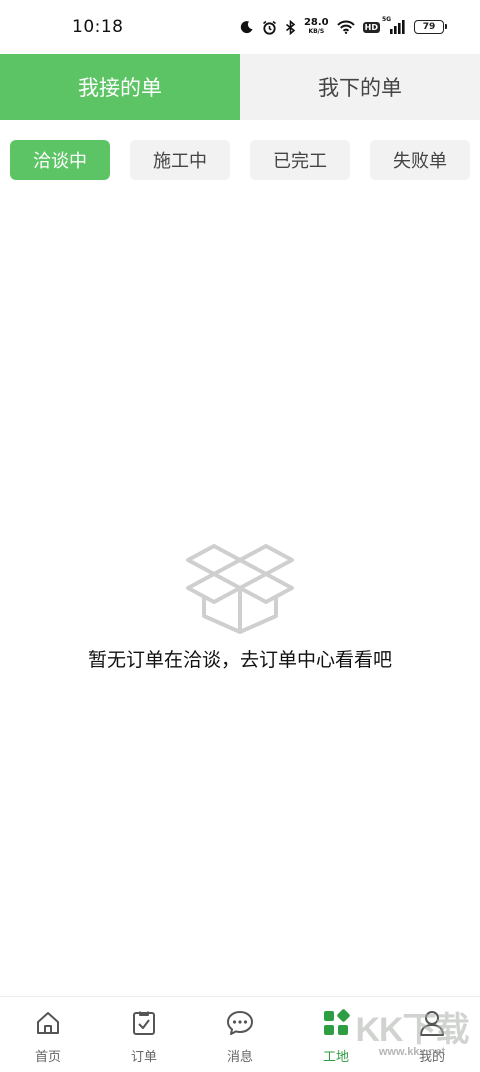  I want to click on grid-blocks-icon, so click(336, 1025).